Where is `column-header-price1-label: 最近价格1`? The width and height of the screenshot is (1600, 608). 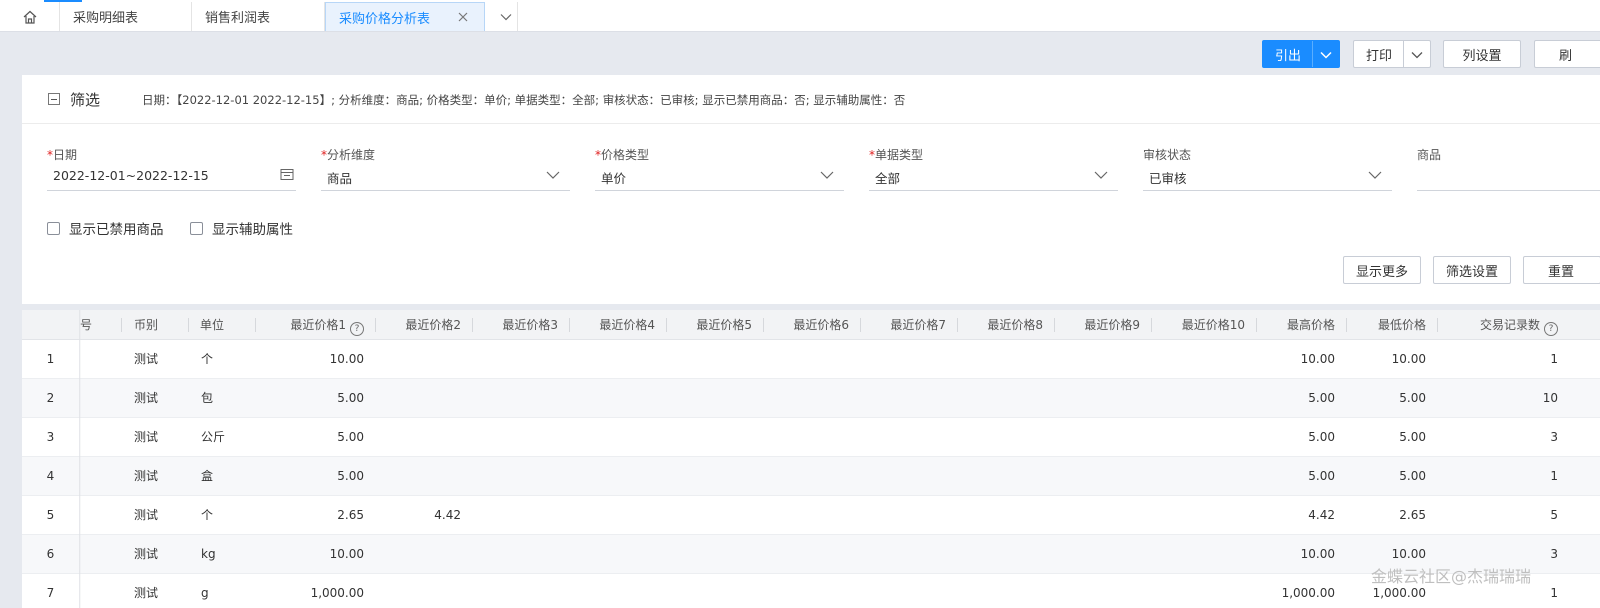 column-header-price1-label: 最近价格1 is located at coordinates (318, 325).